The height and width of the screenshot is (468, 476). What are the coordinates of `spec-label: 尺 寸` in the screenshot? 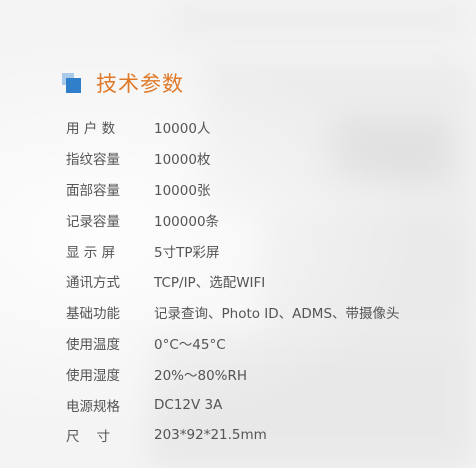 It's located at (88, 437).